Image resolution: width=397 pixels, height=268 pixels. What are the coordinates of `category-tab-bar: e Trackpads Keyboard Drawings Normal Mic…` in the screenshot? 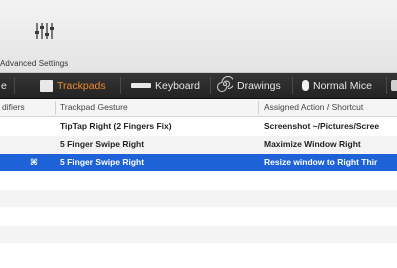 It's located at (198, 86).